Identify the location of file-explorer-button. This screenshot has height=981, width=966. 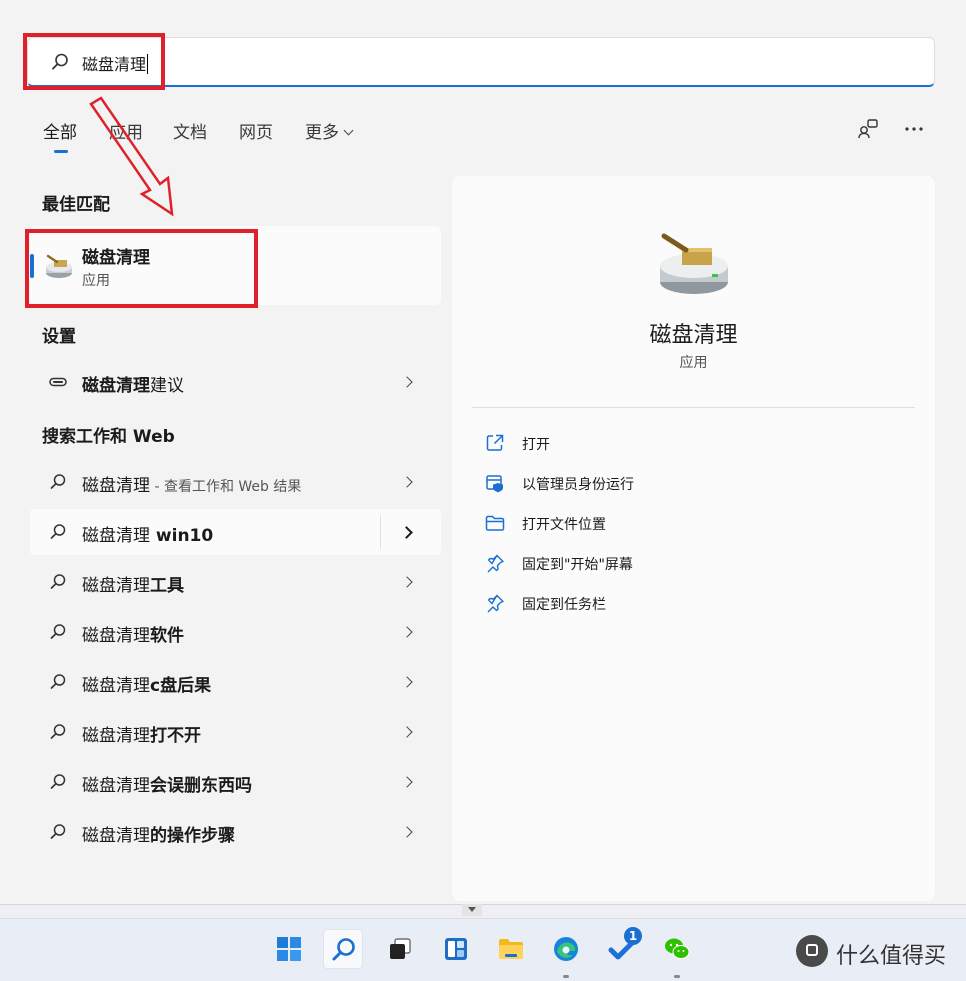
(511, 949).